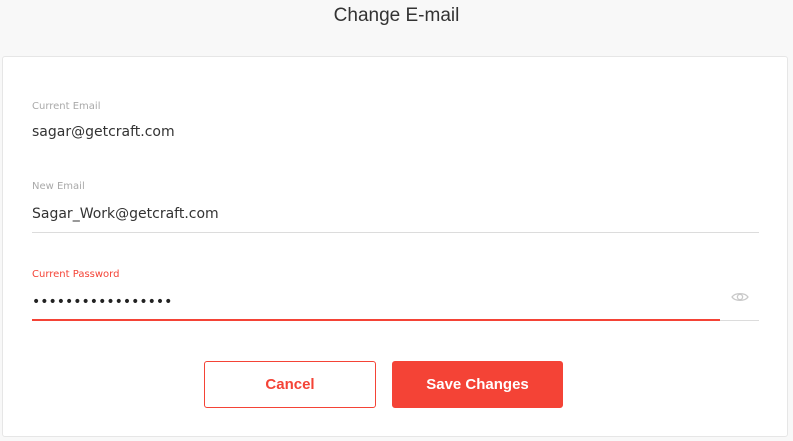 The width and height of the screenshot is (793, 441). Describe the element at coordinates (395, 232) in the screenshot. I see `new-email-underline` at that location.